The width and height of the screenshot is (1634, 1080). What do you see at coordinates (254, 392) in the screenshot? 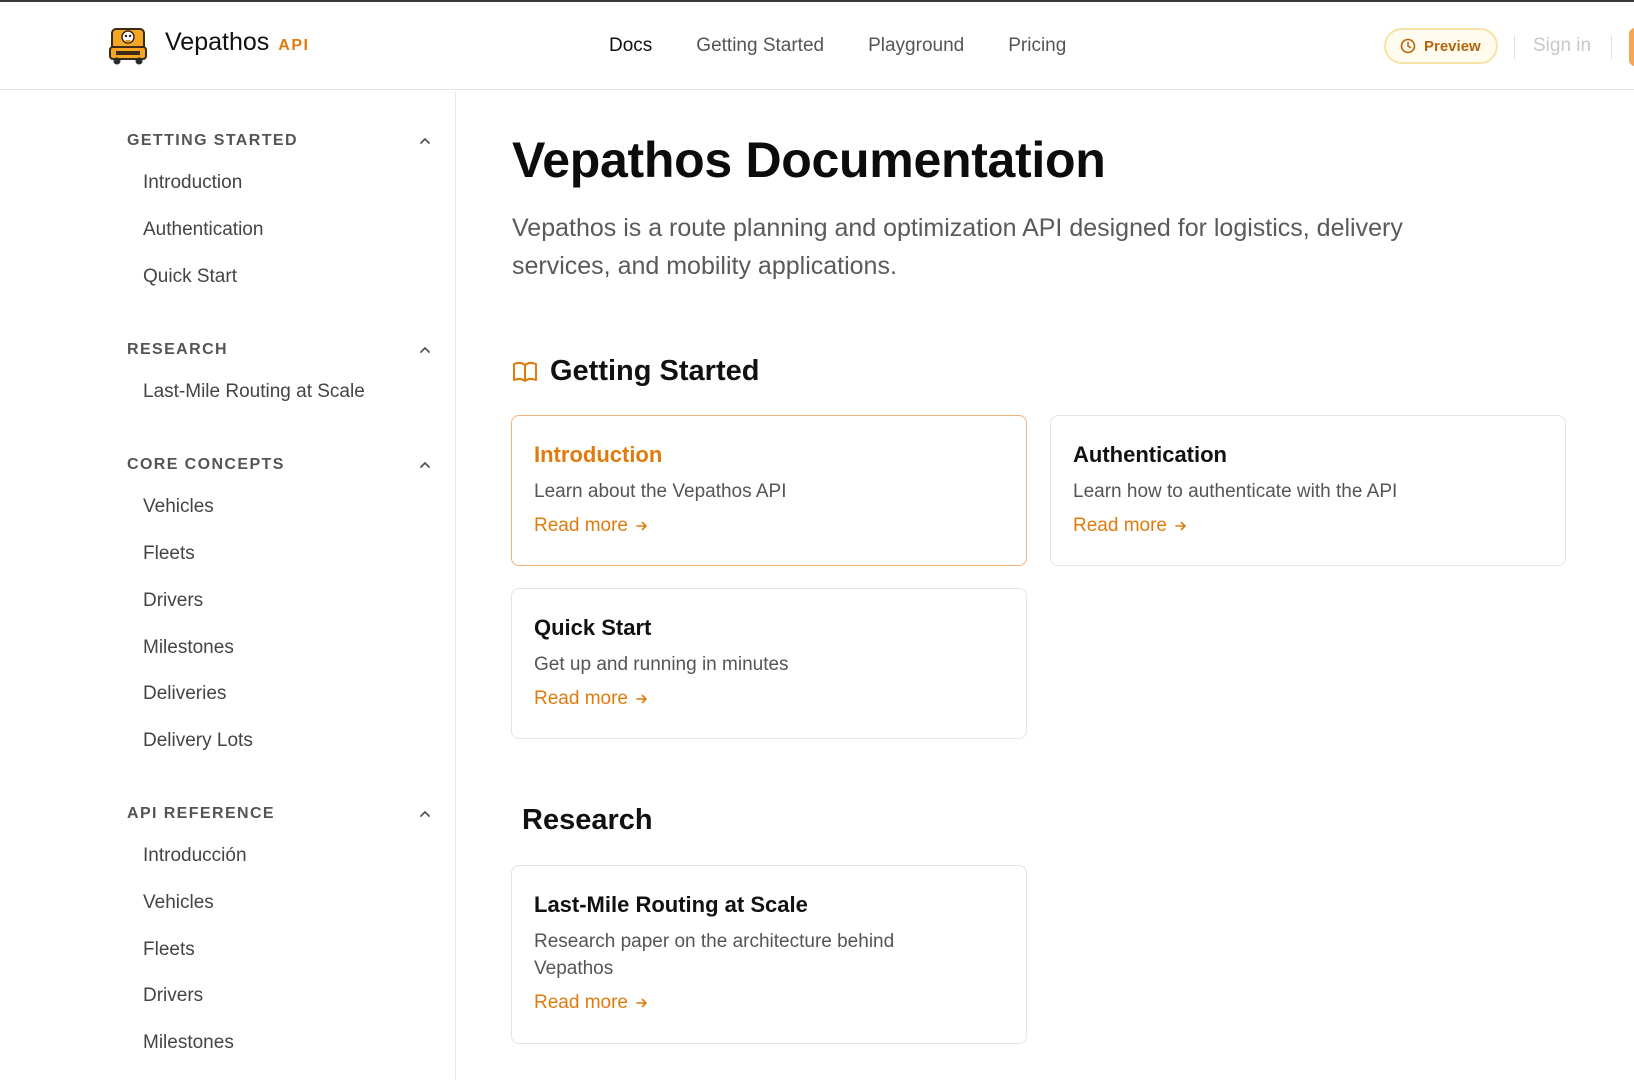
I see `sidebar-item-last-mile-routing: Last-Mile Routing at Scale` at bounding box center [254, 392].